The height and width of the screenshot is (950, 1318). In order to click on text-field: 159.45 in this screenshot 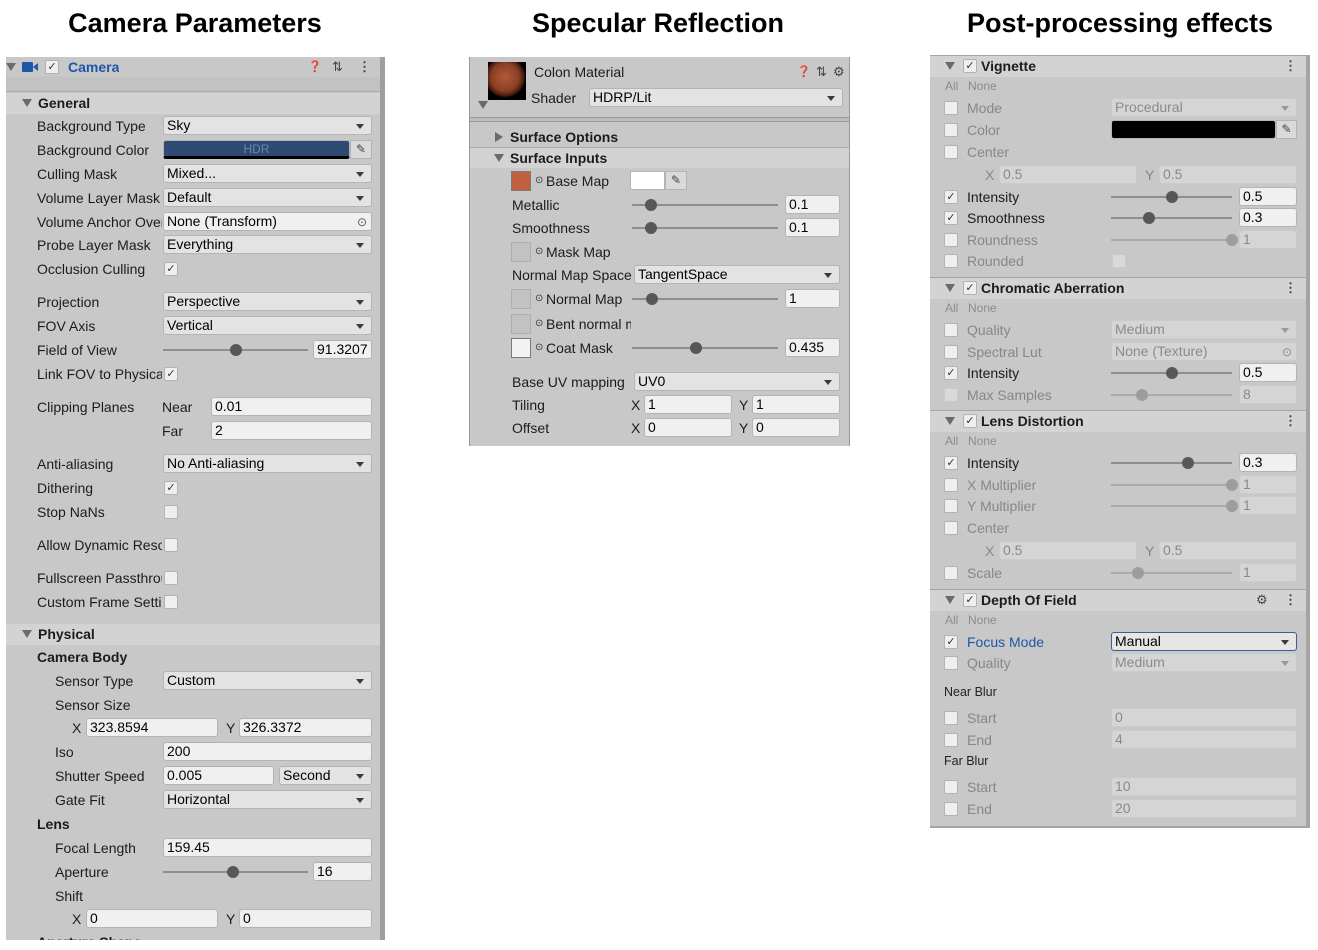, I will do `click(267, 847)`.